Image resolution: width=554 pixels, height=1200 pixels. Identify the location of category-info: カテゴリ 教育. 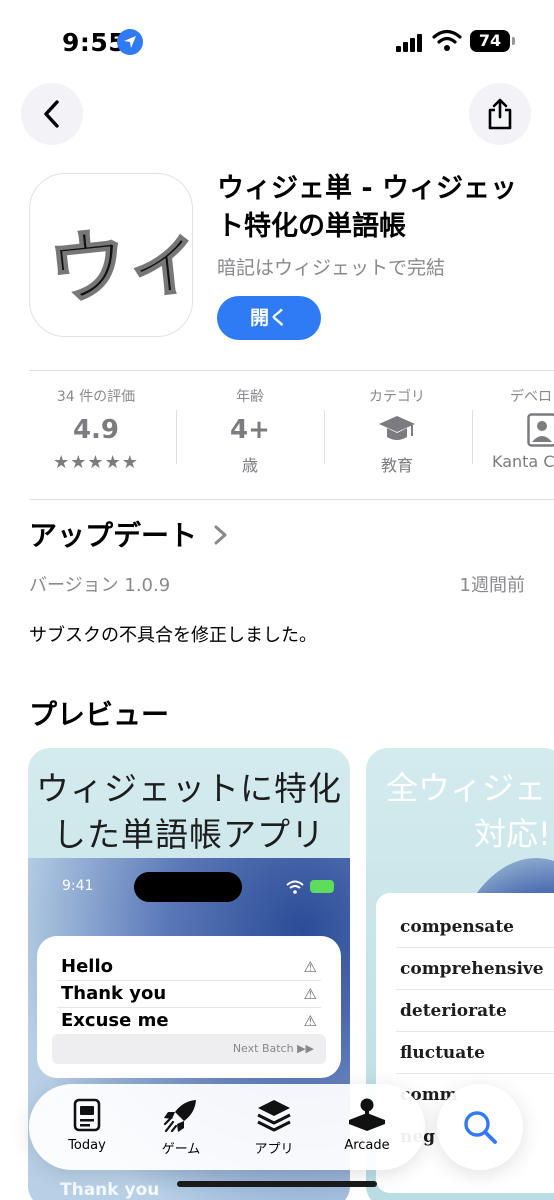
(397, 431).